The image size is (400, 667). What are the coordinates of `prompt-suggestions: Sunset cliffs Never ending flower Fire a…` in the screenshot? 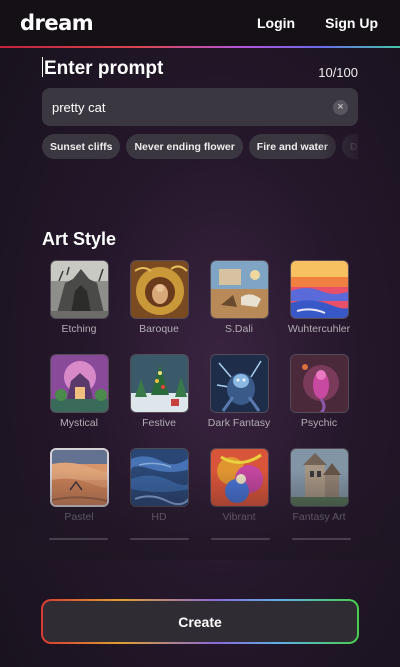 It's located at (200, 147).